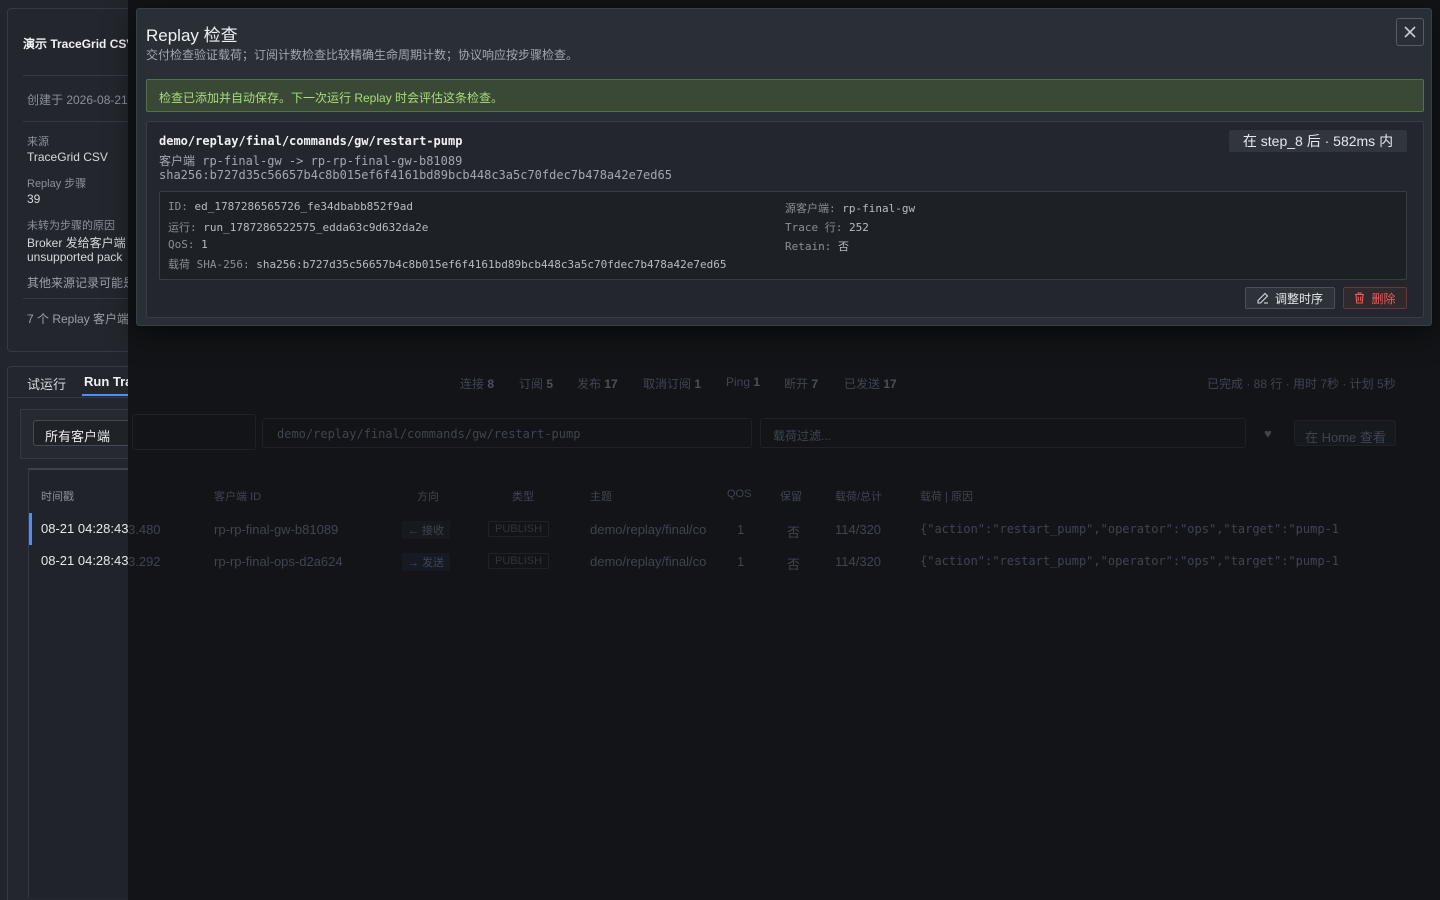 This screenshot has height=900, width=1440. I want to click on selected-row-indicator, so click(30, 529).